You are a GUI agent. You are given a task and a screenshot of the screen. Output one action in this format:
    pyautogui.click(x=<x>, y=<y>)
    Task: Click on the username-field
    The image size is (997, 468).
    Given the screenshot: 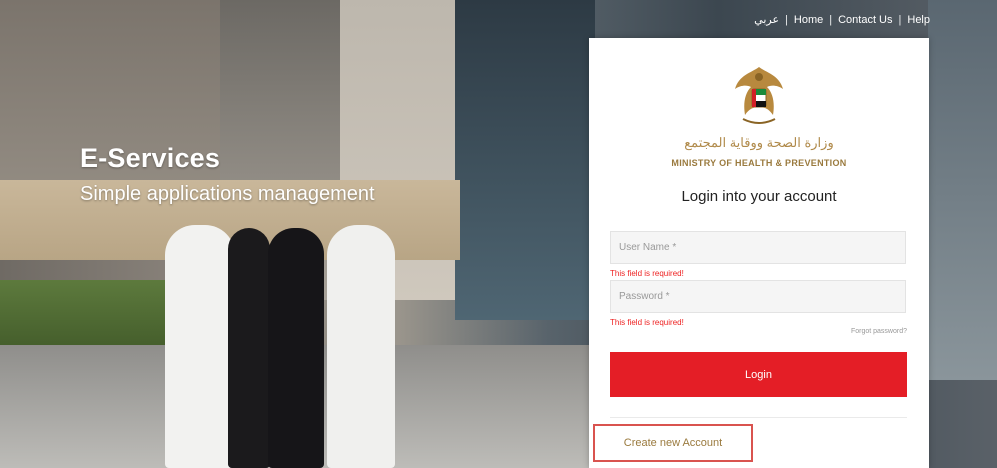 What is the action you would take?
    pyautogui.click(x=758, y=247)
    